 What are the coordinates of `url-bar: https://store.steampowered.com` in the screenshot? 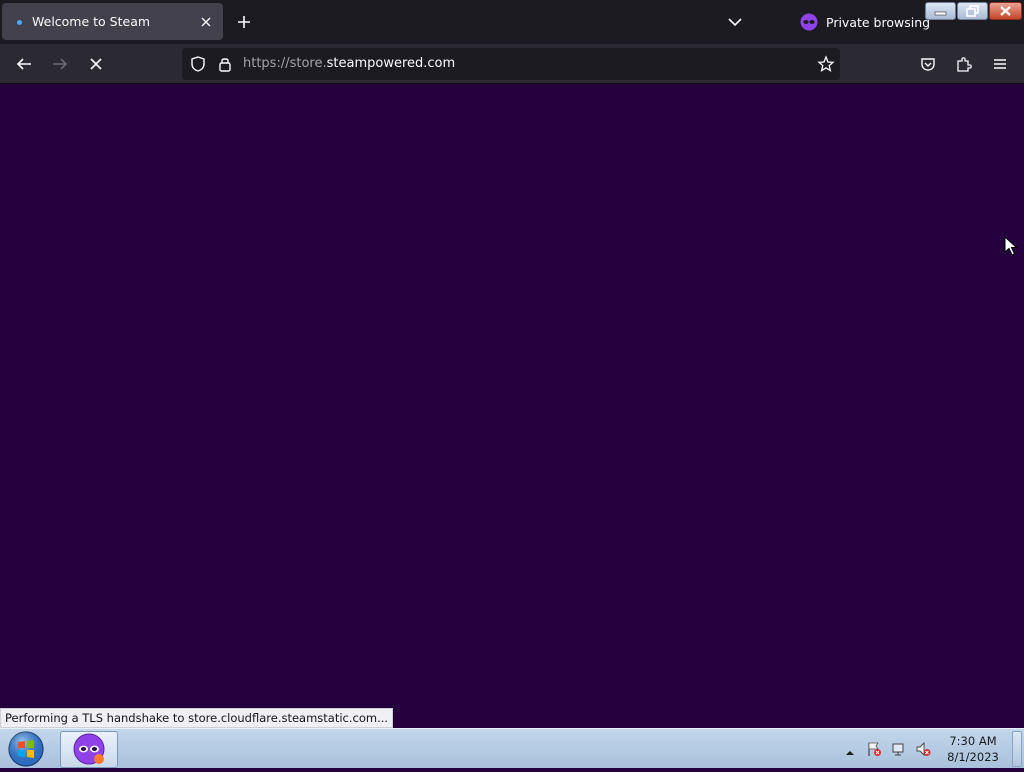 It's located at (511, 64).